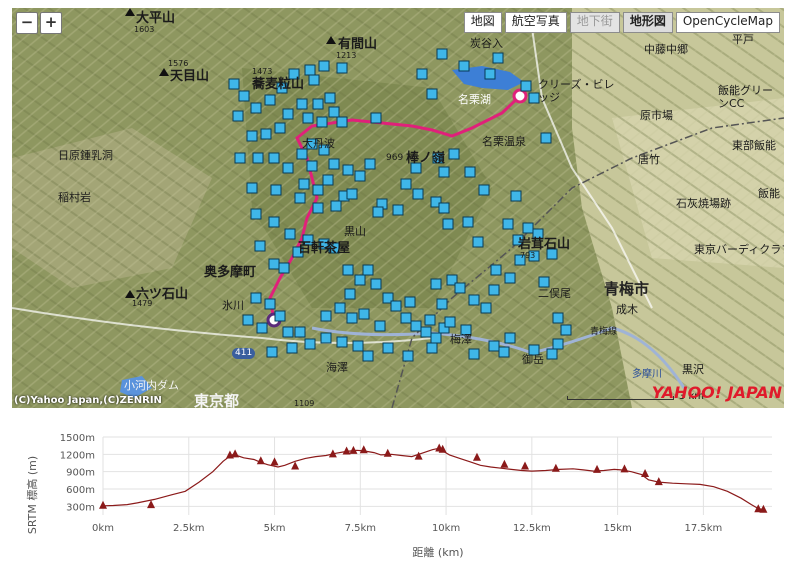  Describe the element at coordinates (594, 22) in the screenshot. I see `layer-underground-button: 地下街` at that location.